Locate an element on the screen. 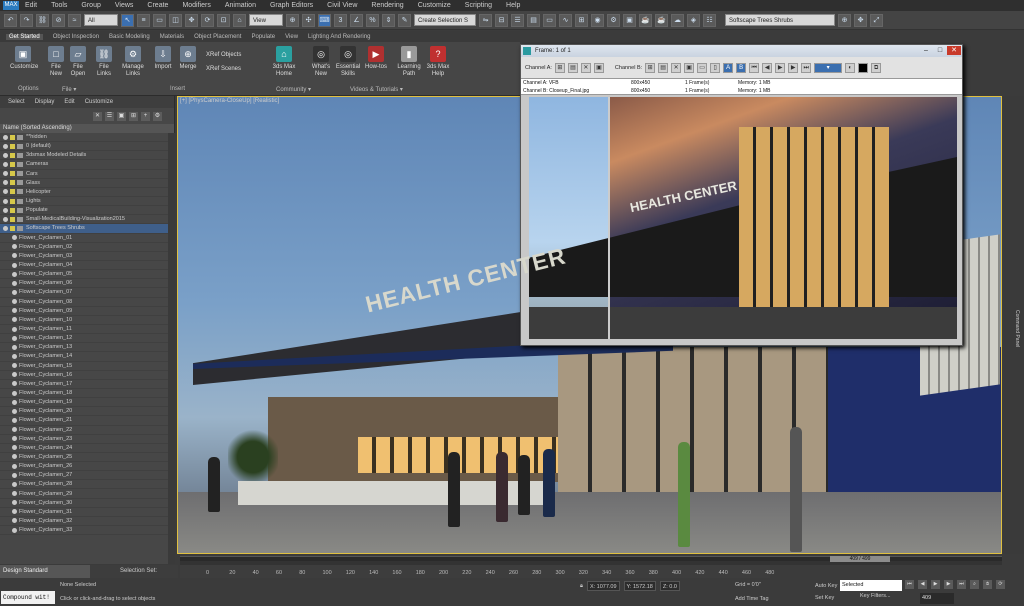 This screenshot has height=606, width=1024. se-menu-edit: Edit is located at coordinates (69, 102).